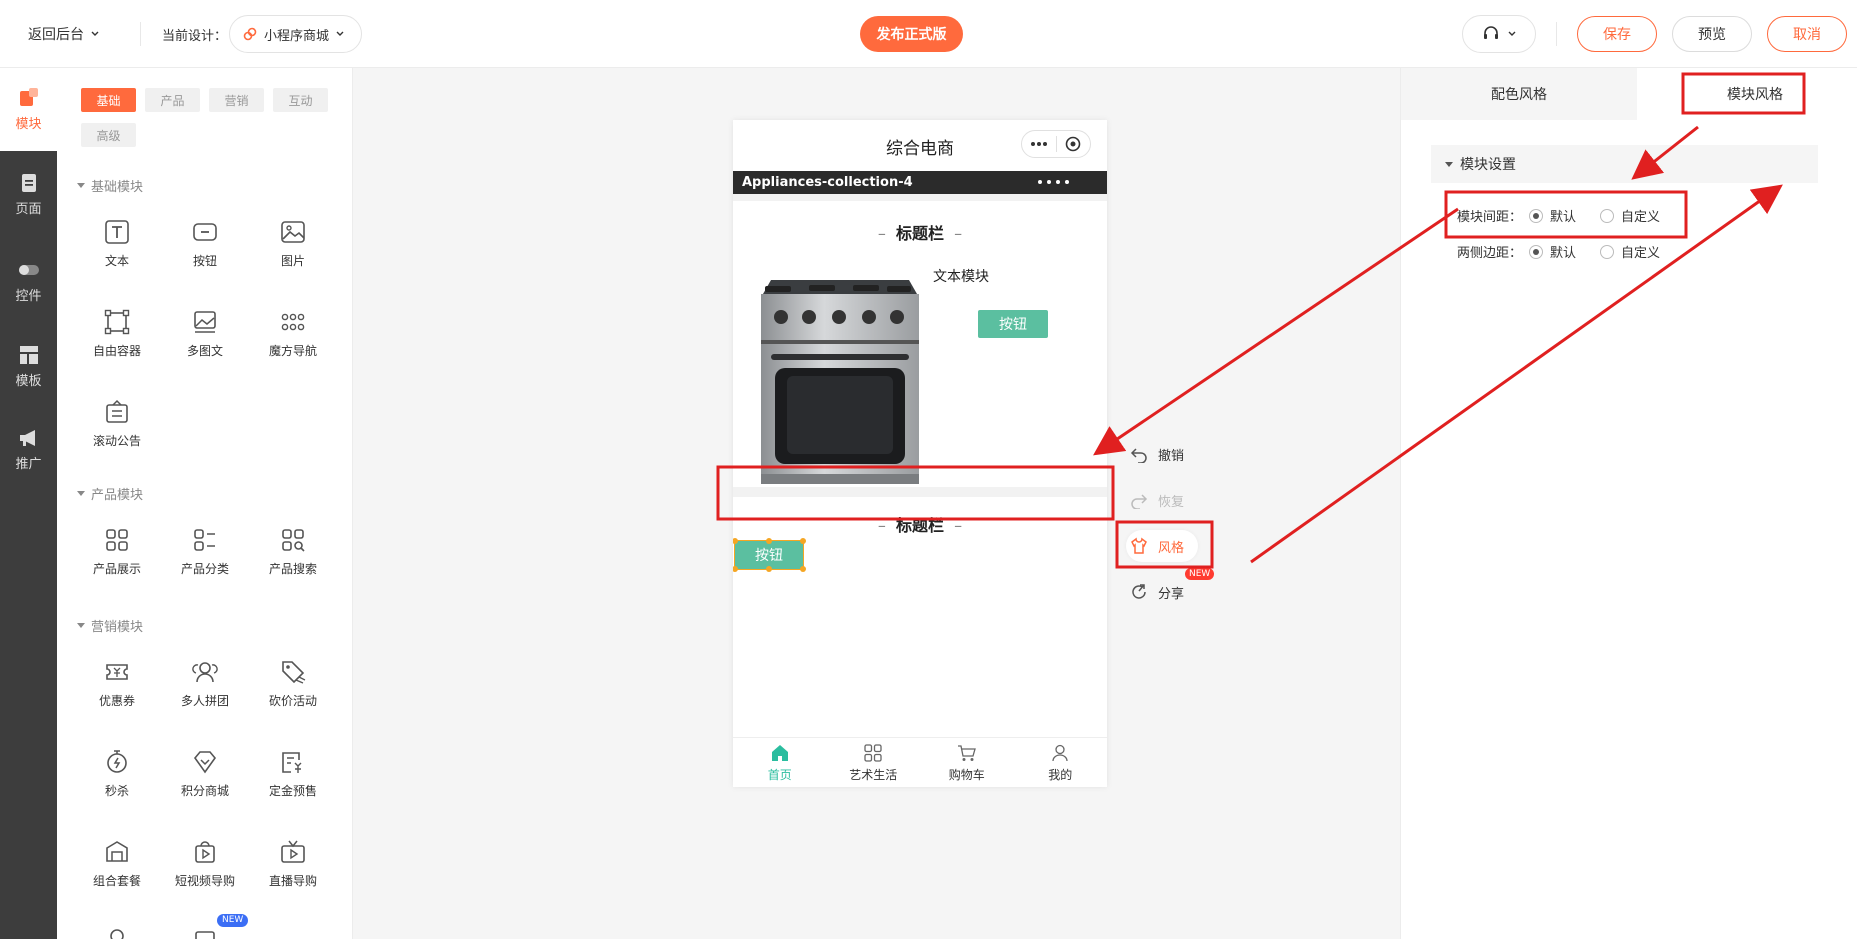 Image resolution: width=1857 pixels, height=939 pixels. What do you see at coordinates (116, 351) in the screenshot?
I see `comp-label: 自由容器` at bounding box center [116, 351].